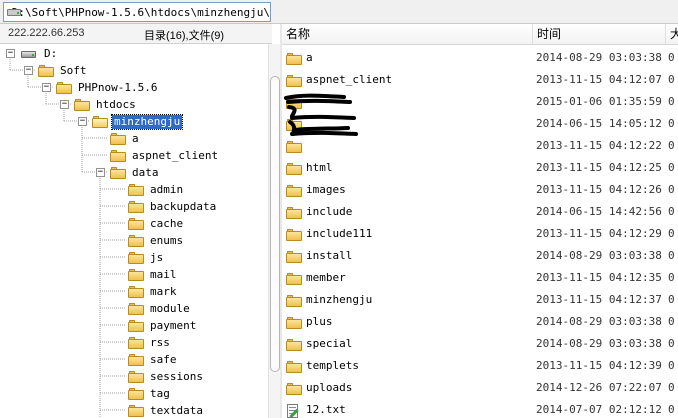 The image size is (678, 418). What do you see at coordinates (480, 408) in the screenshot?
I see `file-row: 12.txt 2014-07-07 02:12:12 0` at bounding box center [480, 408].